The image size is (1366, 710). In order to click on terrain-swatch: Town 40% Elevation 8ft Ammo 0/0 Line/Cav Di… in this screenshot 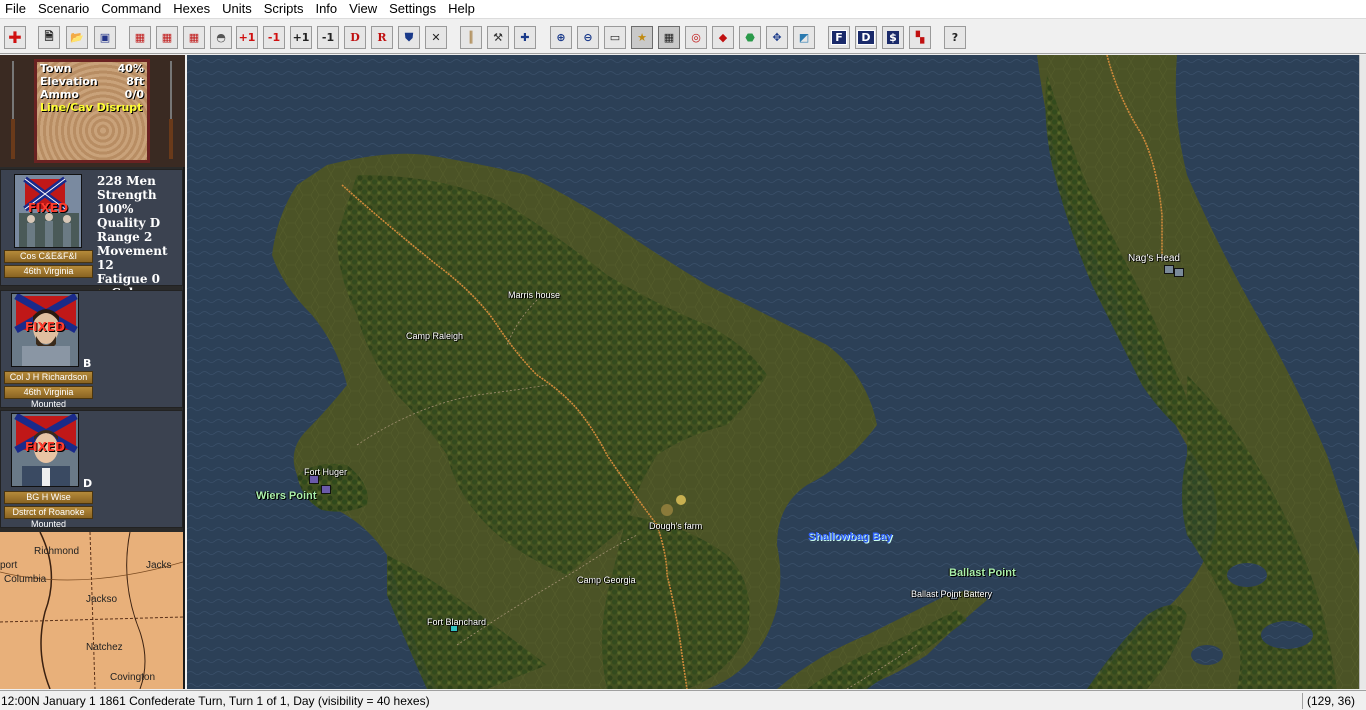, I will do `click(92, 111)`.